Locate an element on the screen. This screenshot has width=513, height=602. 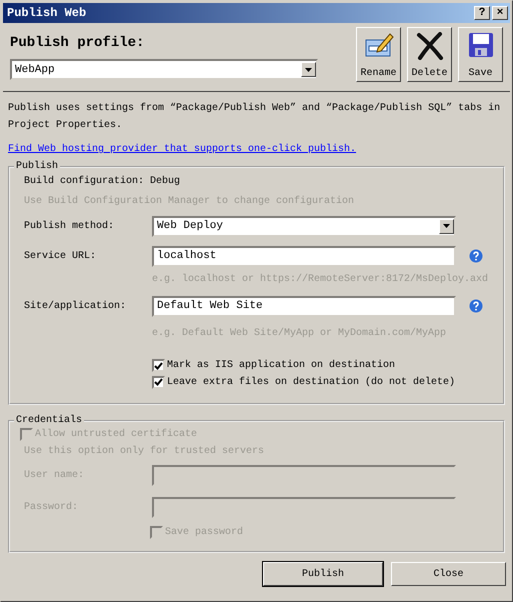
close-button: × is located at coordinates (500, 13).